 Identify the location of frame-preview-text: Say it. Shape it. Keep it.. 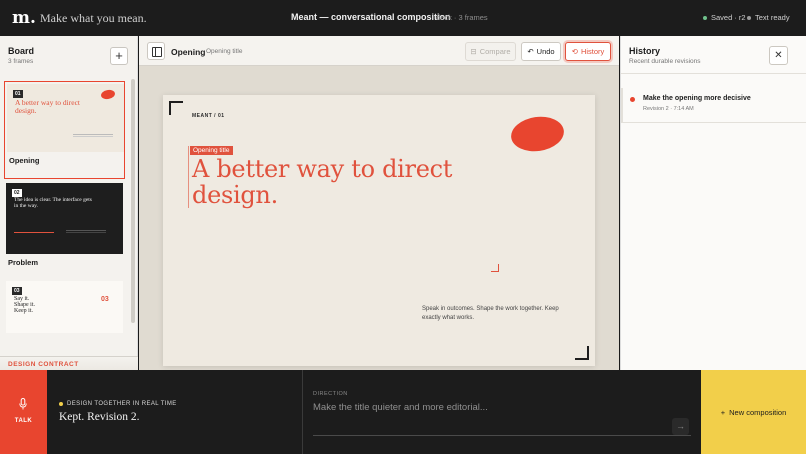
(24, 305).